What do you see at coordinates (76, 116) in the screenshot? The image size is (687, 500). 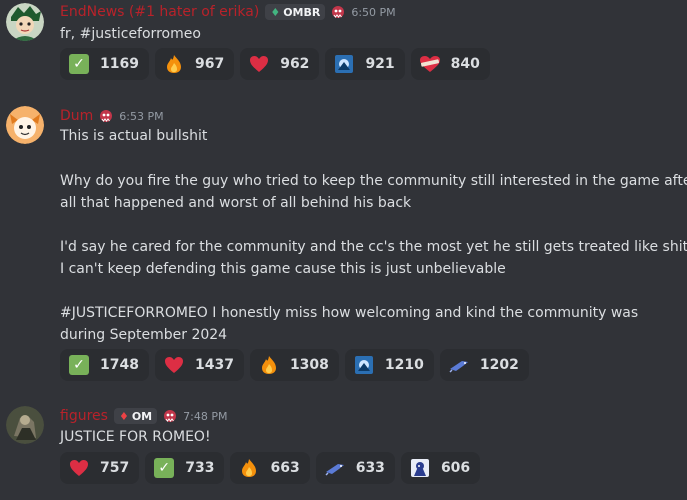 I see `username: Dum` at bounding box center [76, 116].